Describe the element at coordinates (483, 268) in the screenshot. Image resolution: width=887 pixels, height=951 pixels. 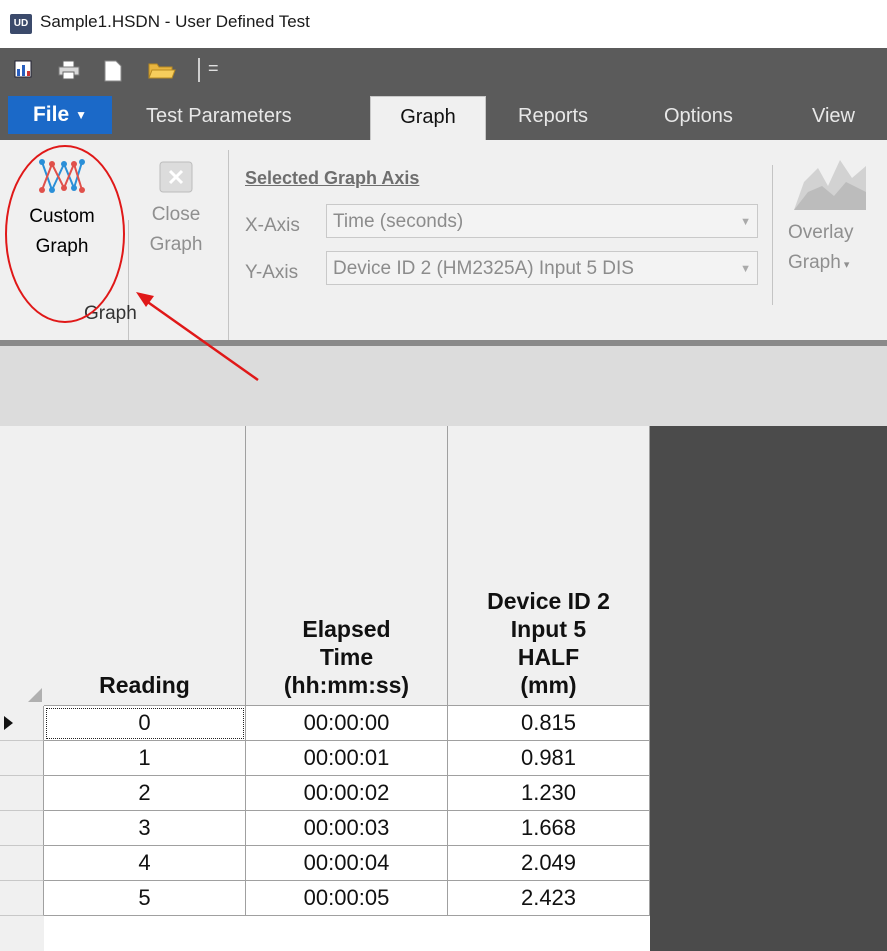
I see `y-axis-value: Device ID 2 (HM2325A) Input 5 DIS` at that location.